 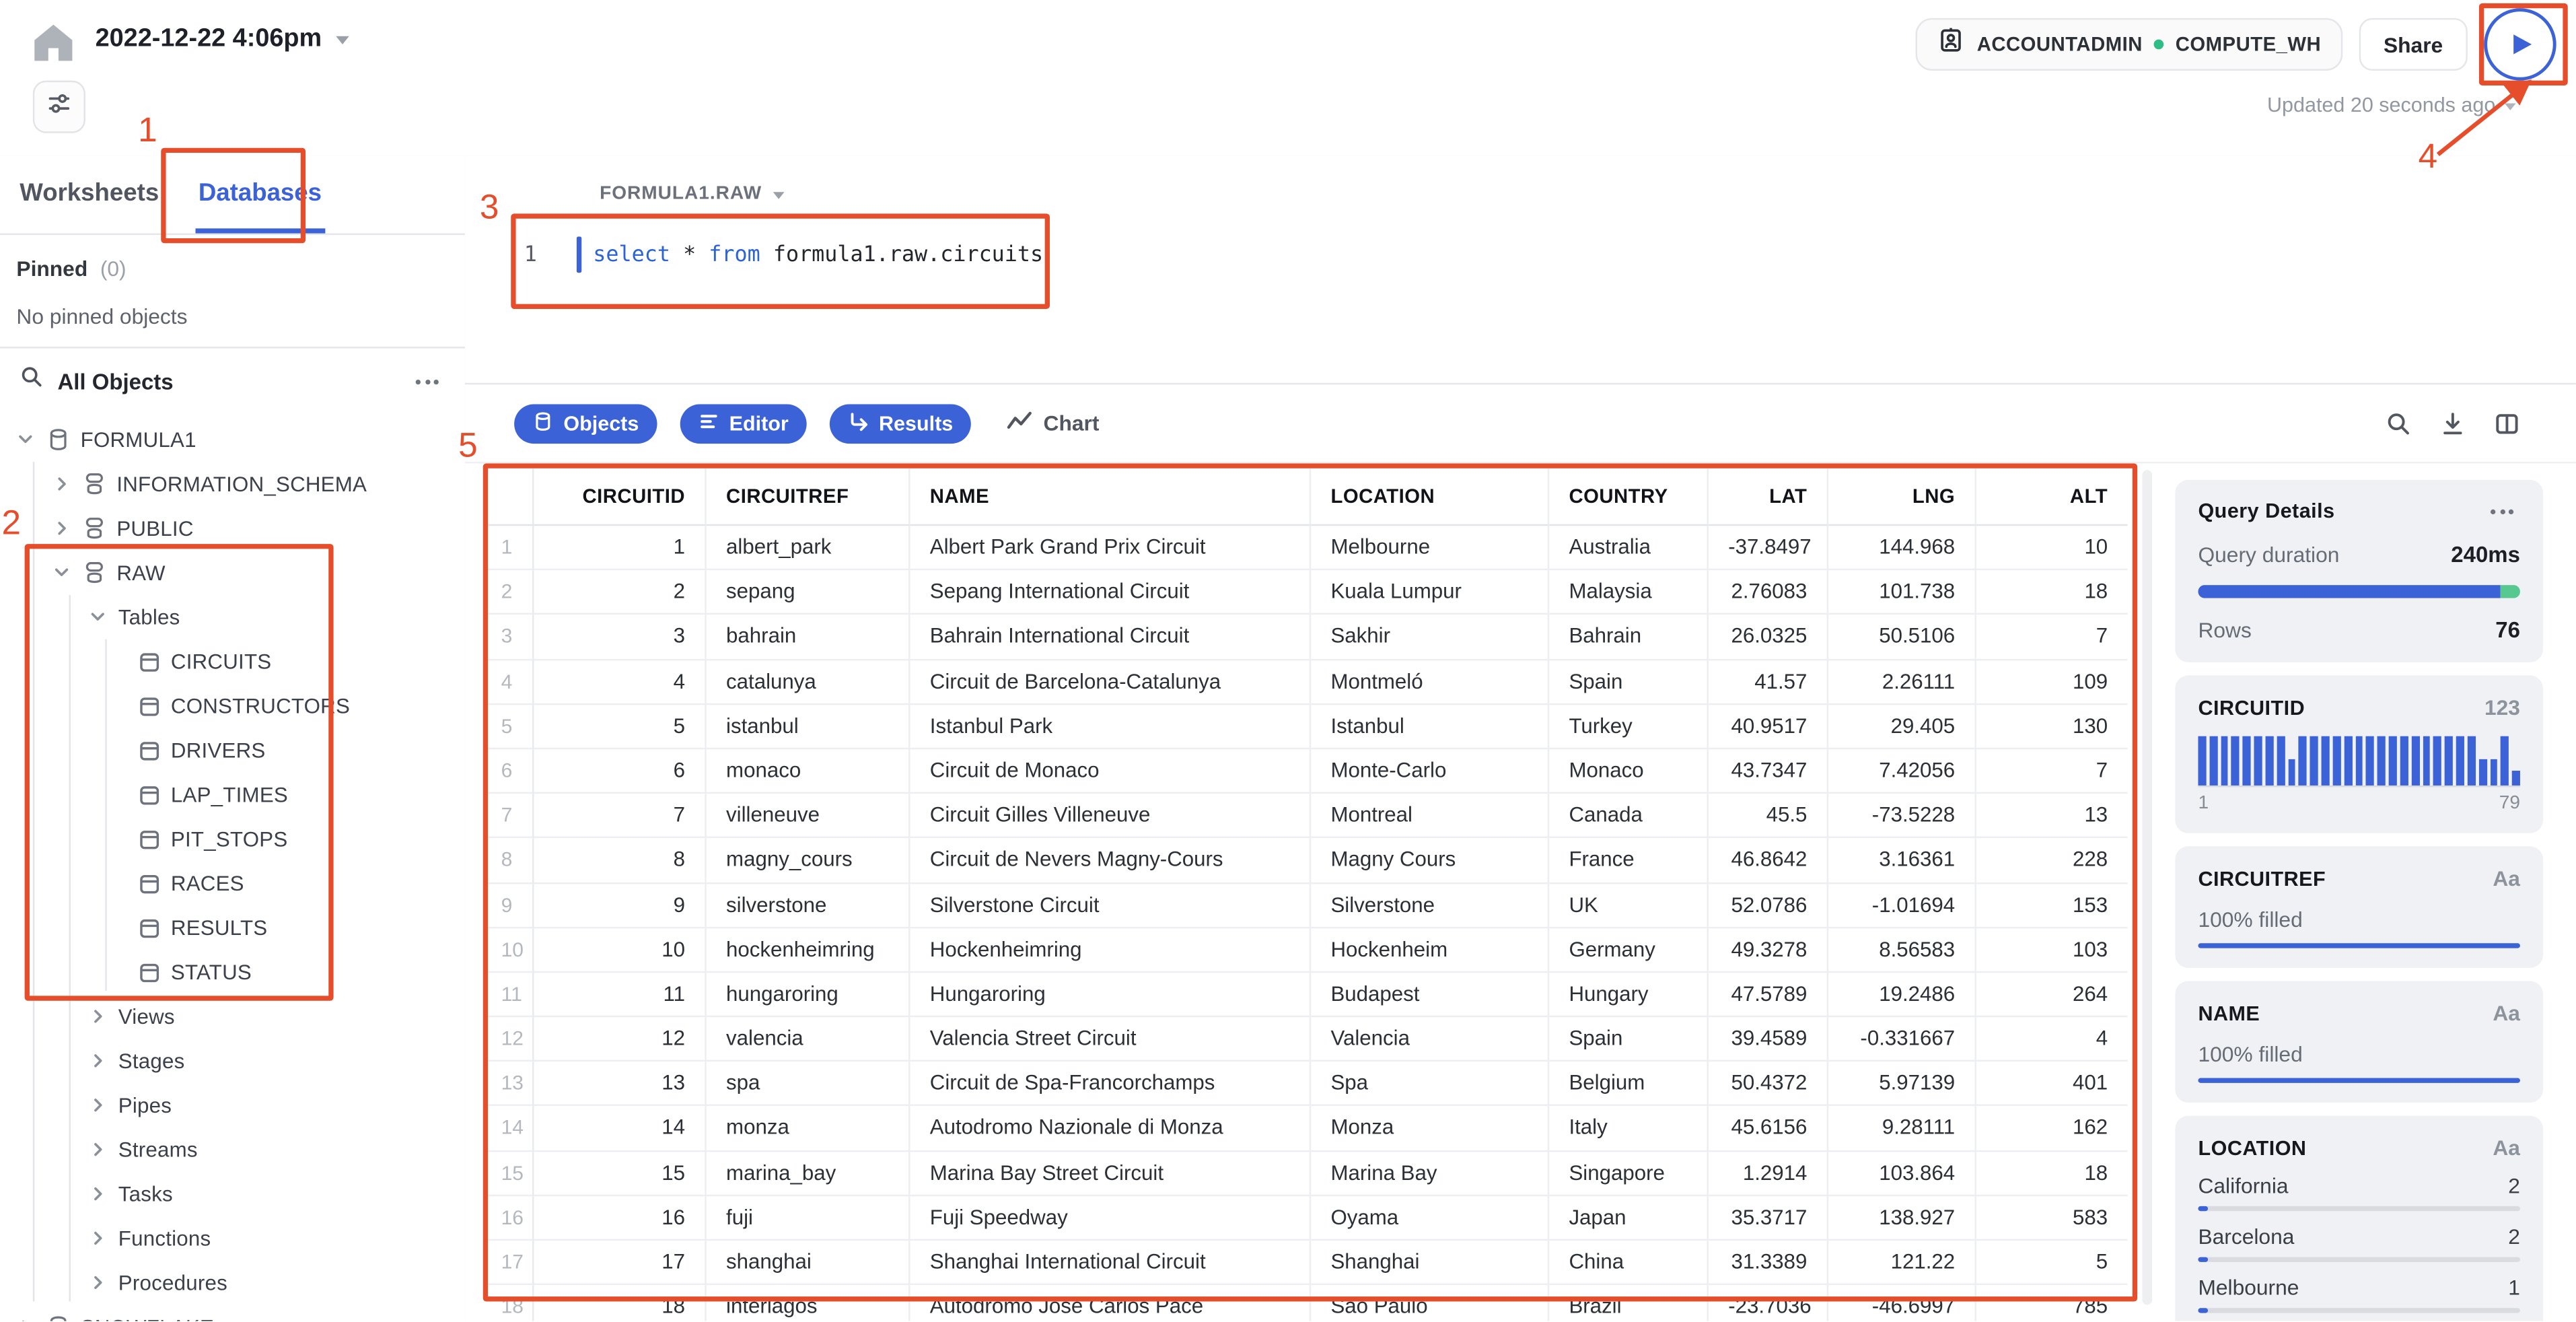 What do you see at coordinates (1430, 727) in the screenshot?
I see `cell-location: Istanbul` at bounding box center [1430, 727].